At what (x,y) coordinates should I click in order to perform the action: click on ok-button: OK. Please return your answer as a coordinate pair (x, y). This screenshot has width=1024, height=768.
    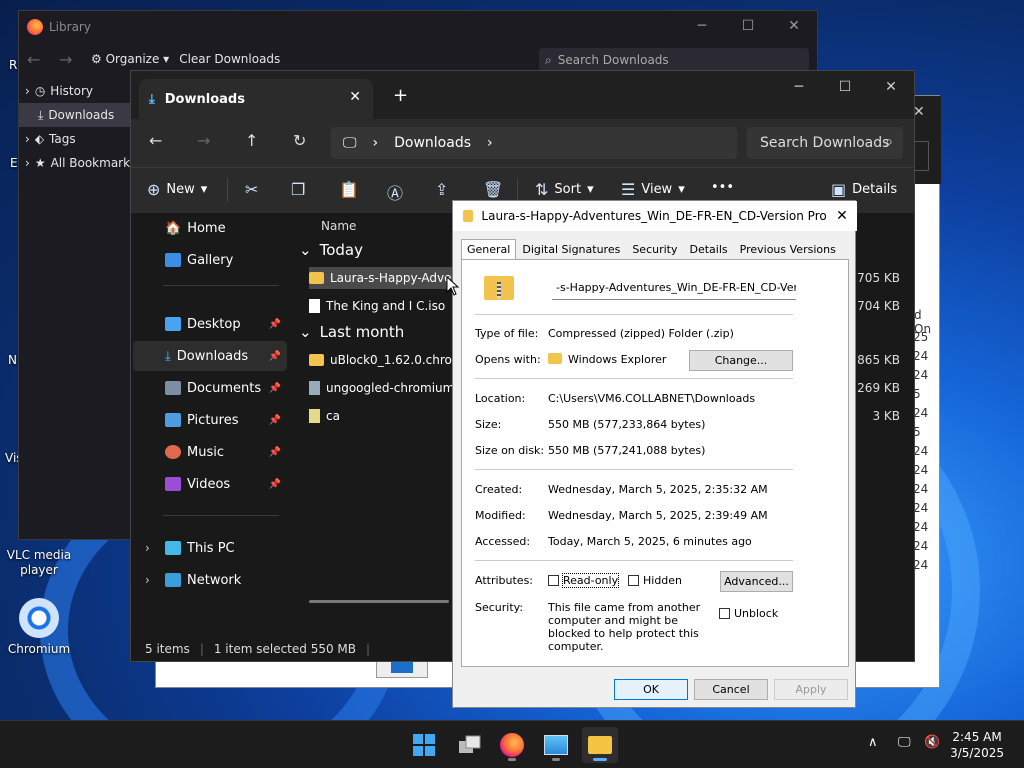
    Looking at the image, I should click on (651, 689).